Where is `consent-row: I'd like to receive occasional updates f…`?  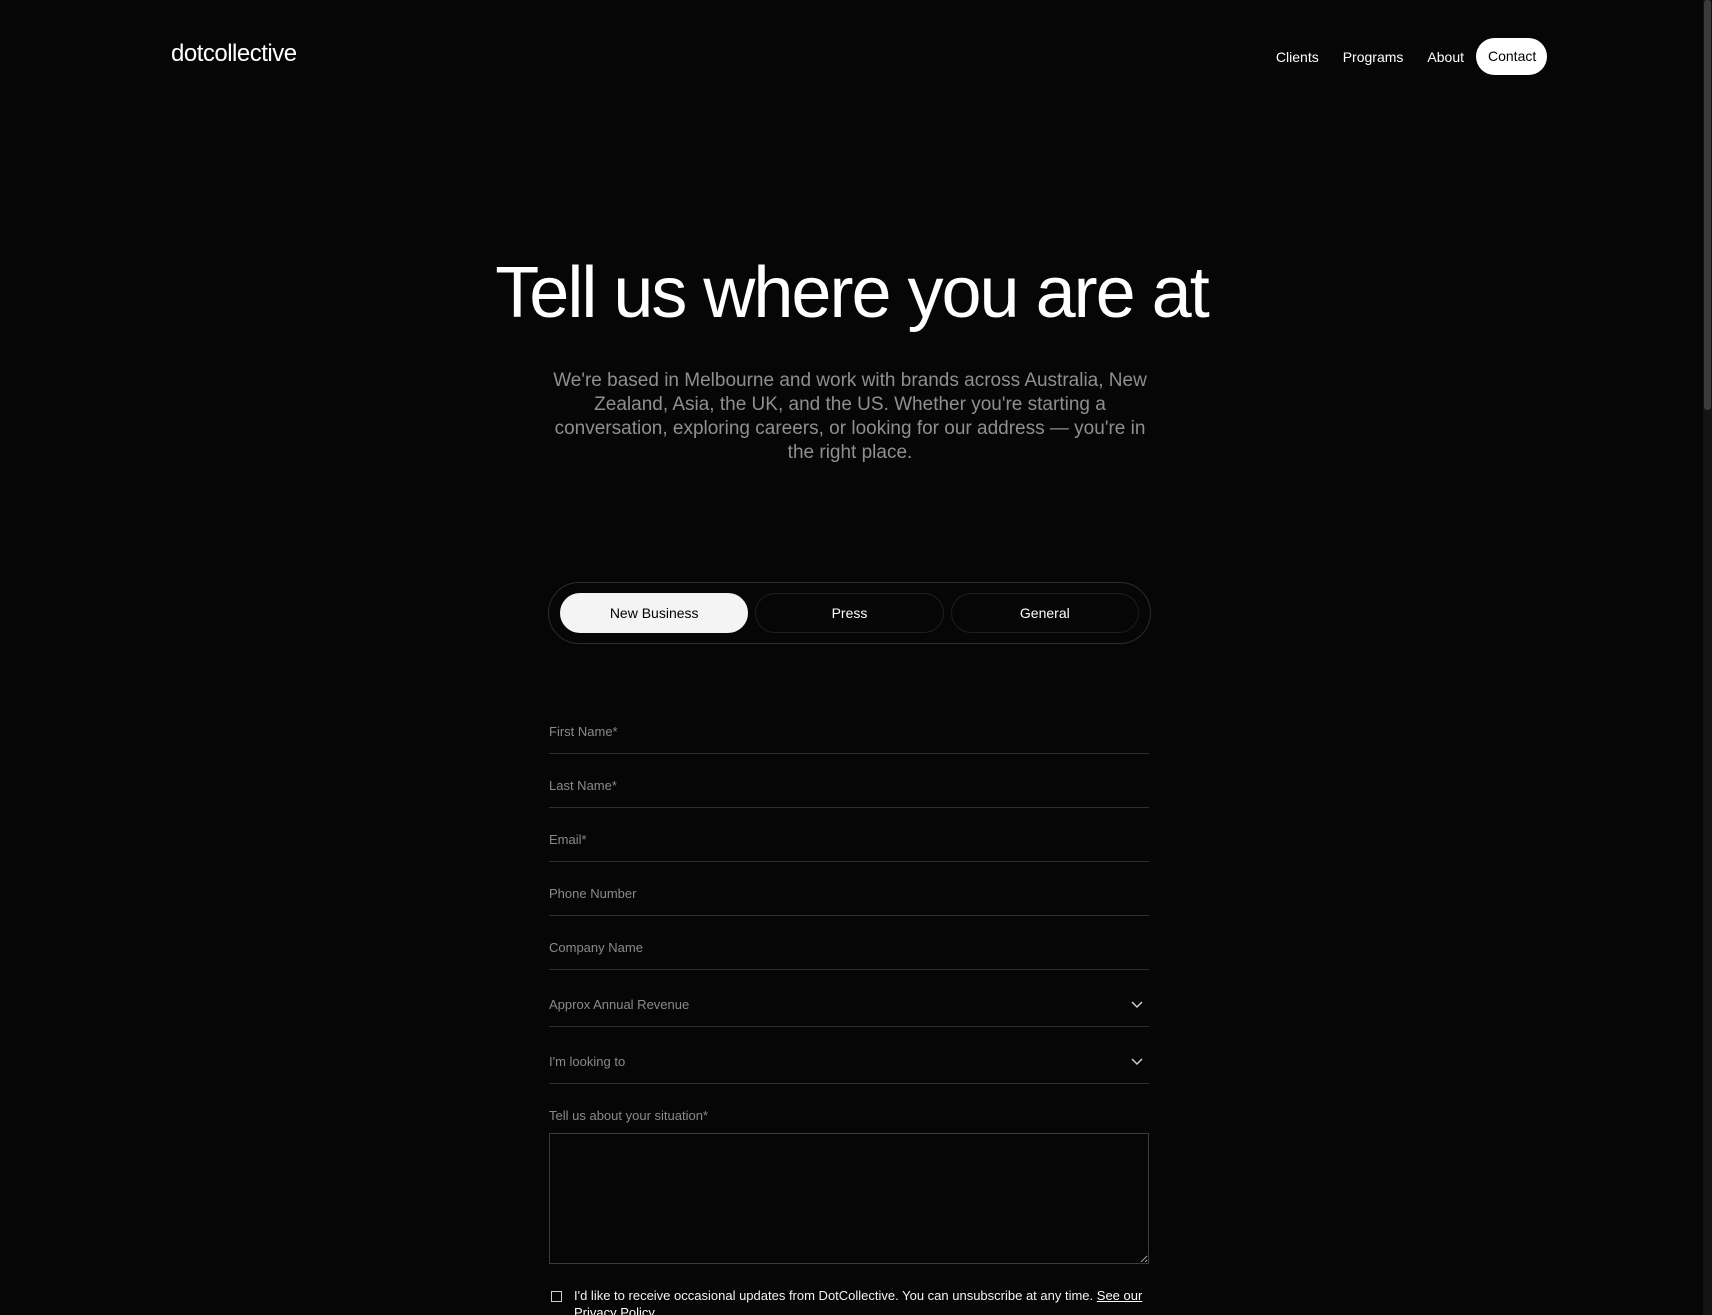
consent-row: I'd like to receive occasional updates f… is located at coordinates (849, 1301).